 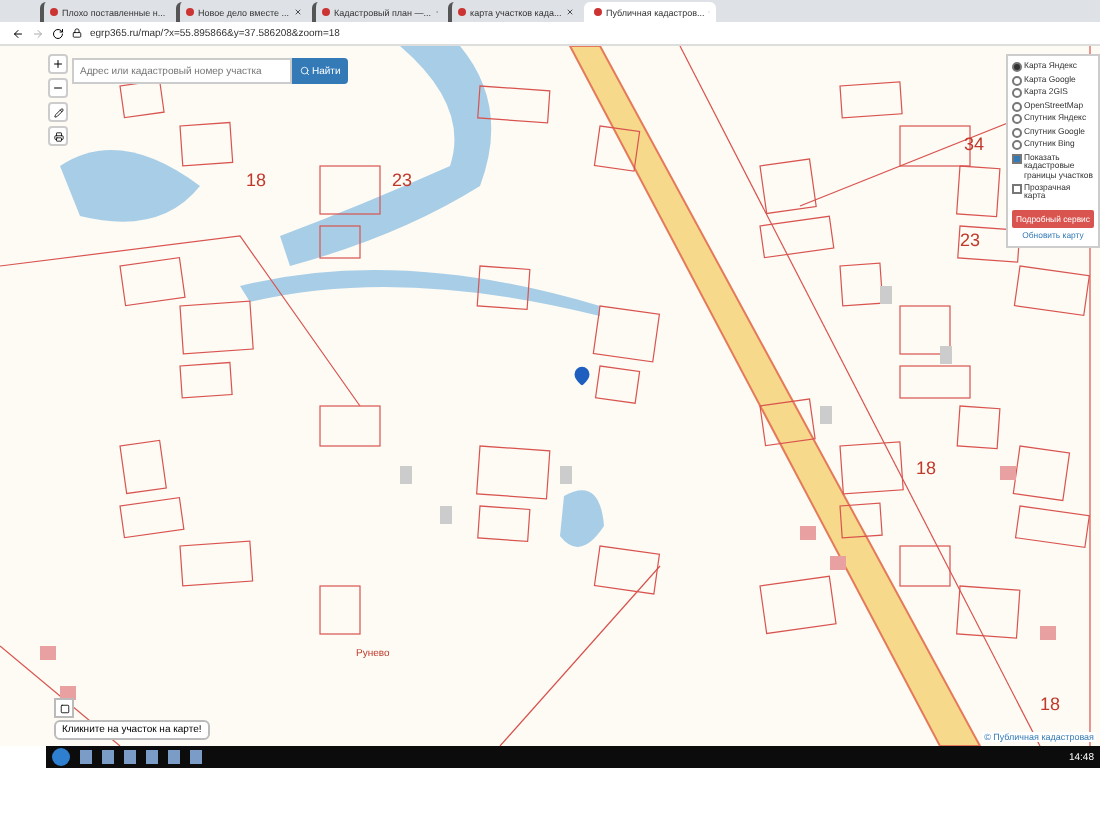 What do you see at coordinates (58, 33) in the screenshot?
I see `reload-icon` at bounding box center [58, 33].